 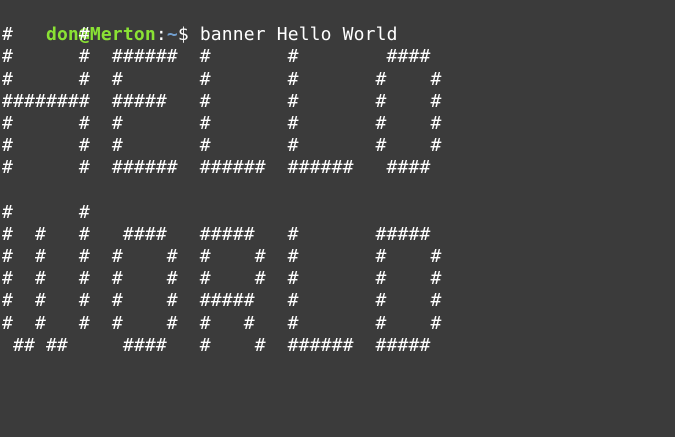 What do you see at coordinates (46, 212) in the screenshot?
I see `output-line: # #` at bounding box center [46, 212].